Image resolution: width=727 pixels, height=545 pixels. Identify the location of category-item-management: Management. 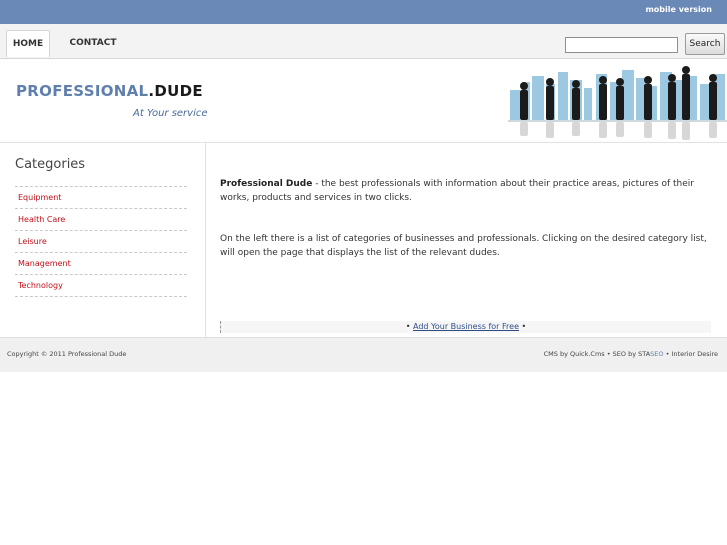
(101, 263).